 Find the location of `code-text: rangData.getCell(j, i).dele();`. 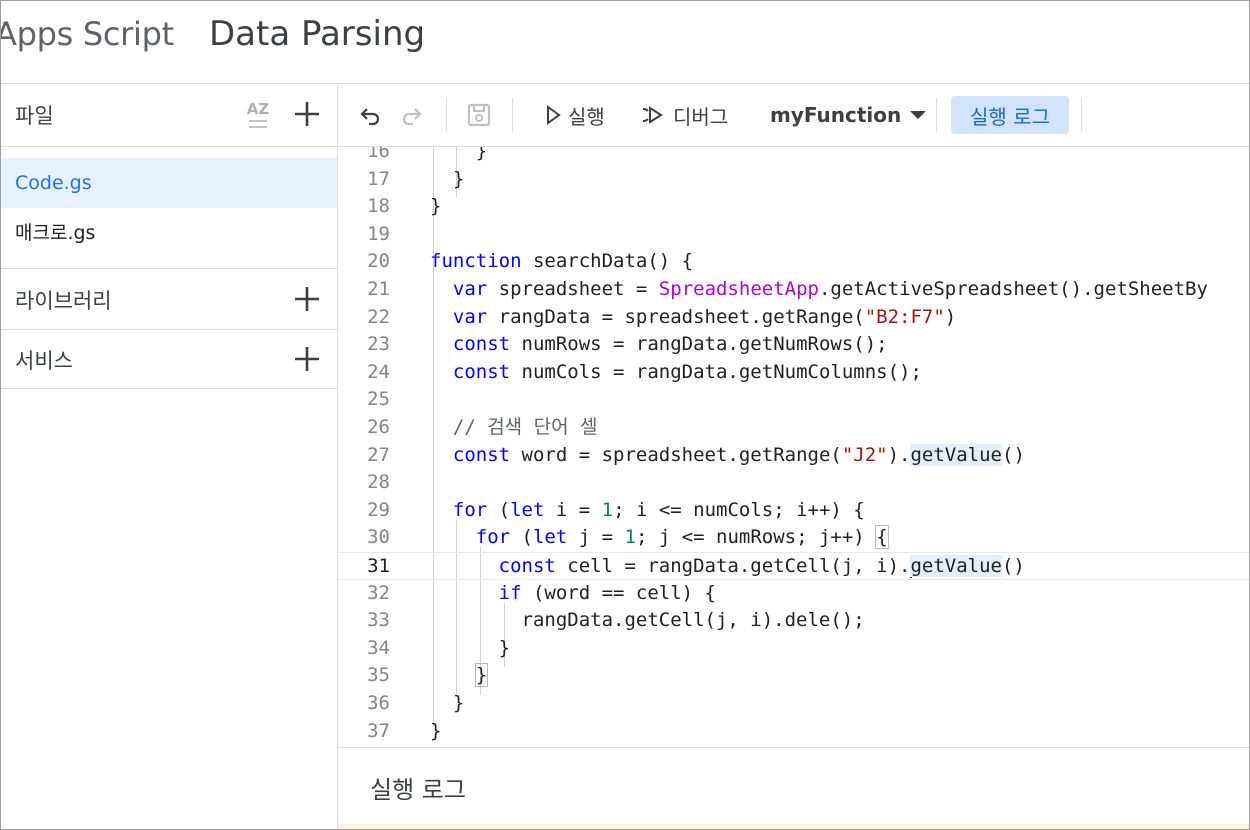

code-text: rangData.getCell(j, i).dele(); is located at coordinates (647, 620).